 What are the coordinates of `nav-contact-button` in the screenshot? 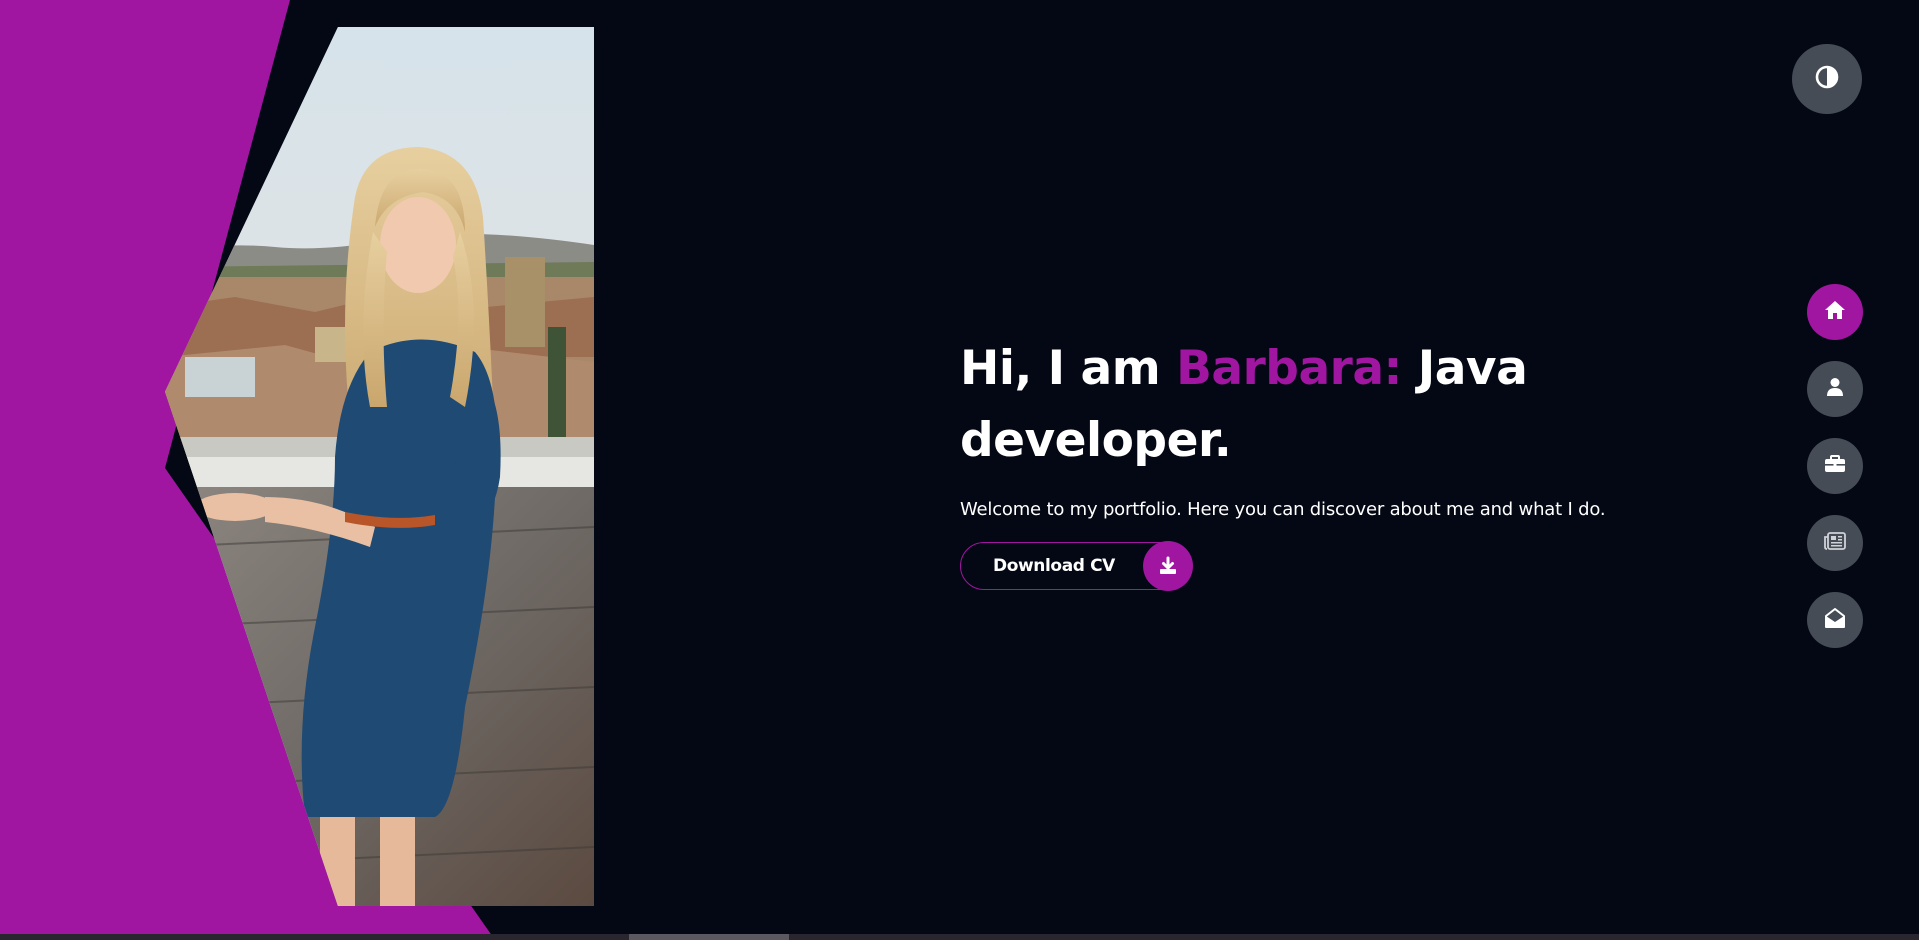 It's located at (1835, 620).